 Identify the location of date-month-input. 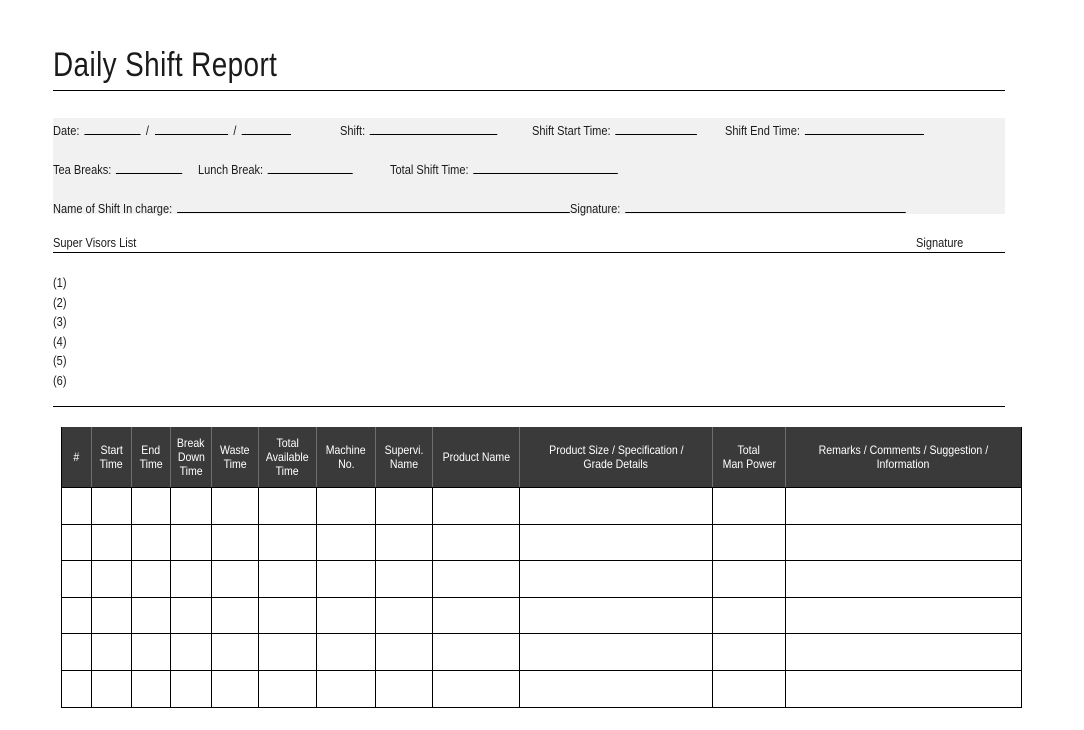
(191, 128).